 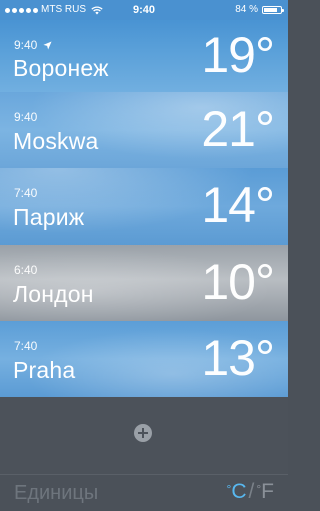 I want to click on battery-fill, so click(x=270, y=10).